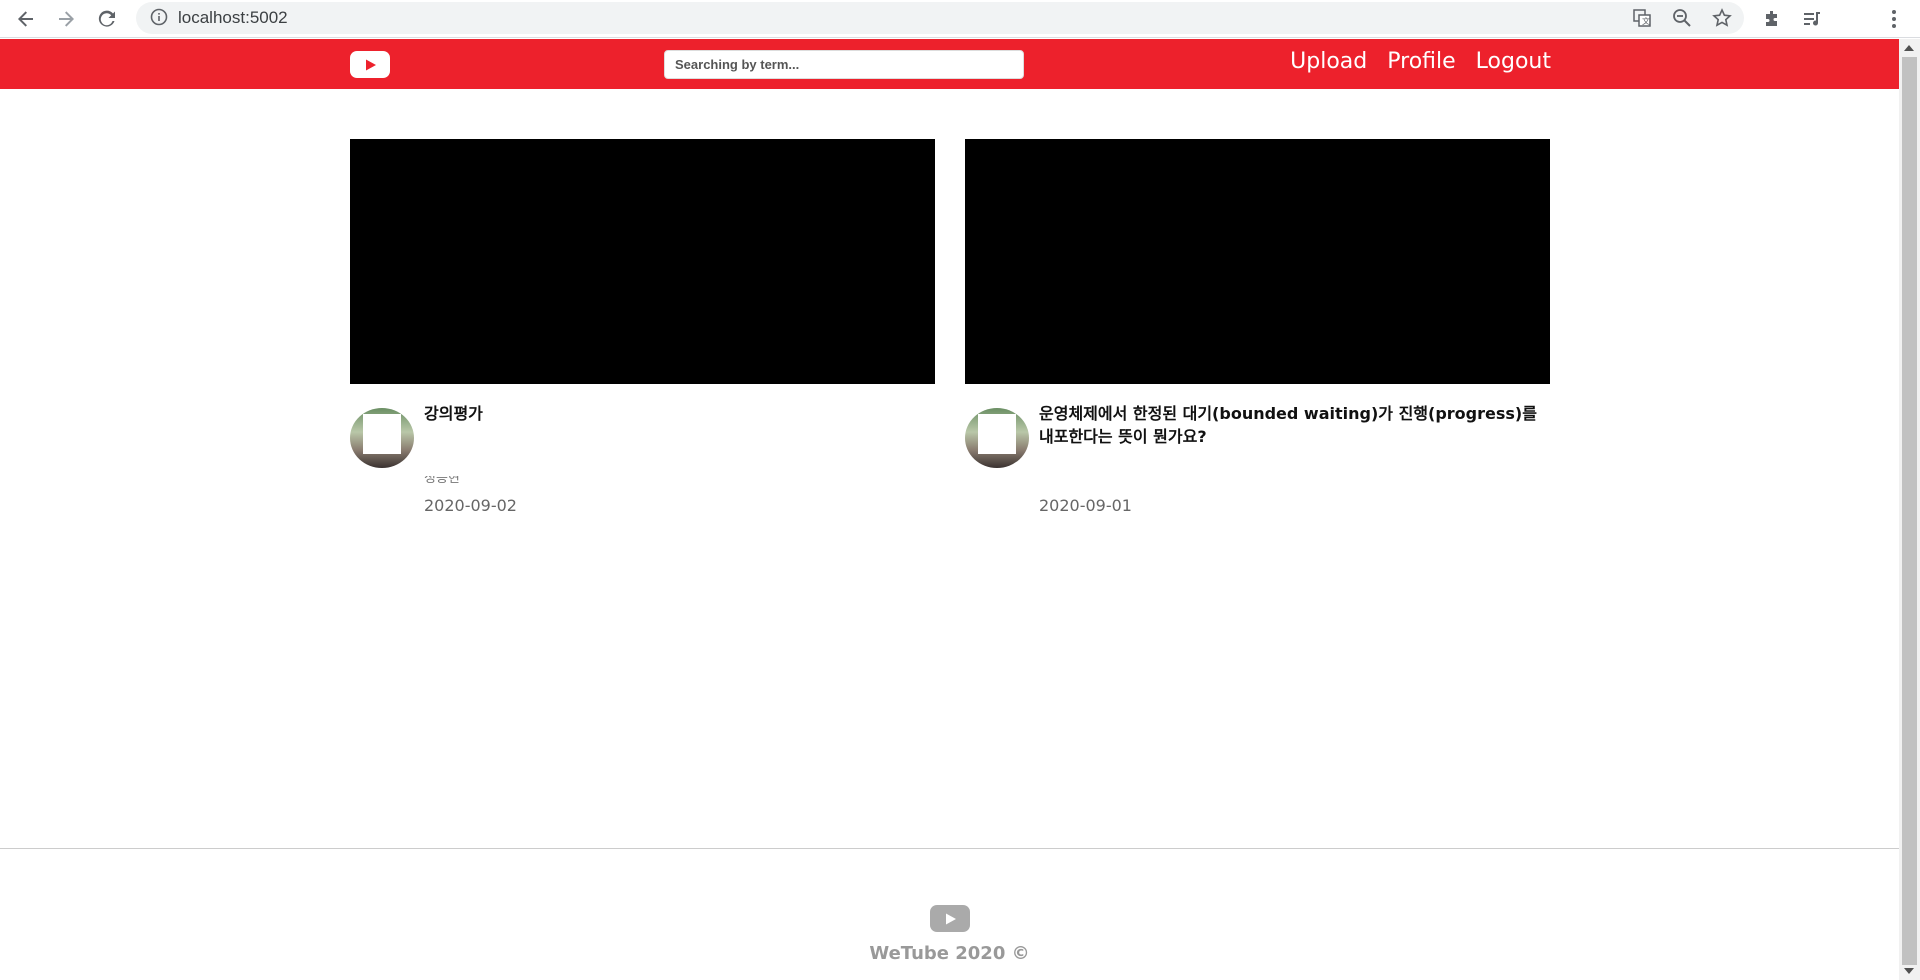 The width and height of the screenshot is (1920, 980). What do you see at coordinates (1812, 19) in the screenshot?
I see `media-icon` at bounding box center [1812, 19].